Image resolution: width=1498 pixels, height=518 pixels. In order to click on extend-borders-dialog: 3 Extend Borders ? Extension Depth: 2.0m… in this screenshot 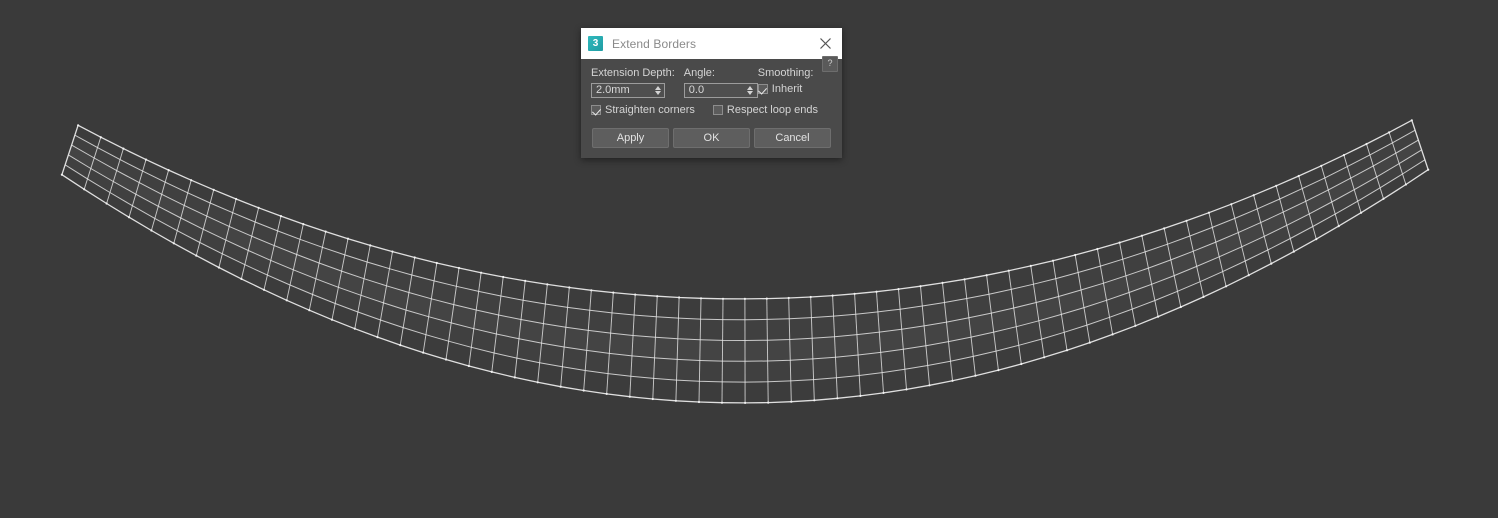, I will do `click(711, 93)`.